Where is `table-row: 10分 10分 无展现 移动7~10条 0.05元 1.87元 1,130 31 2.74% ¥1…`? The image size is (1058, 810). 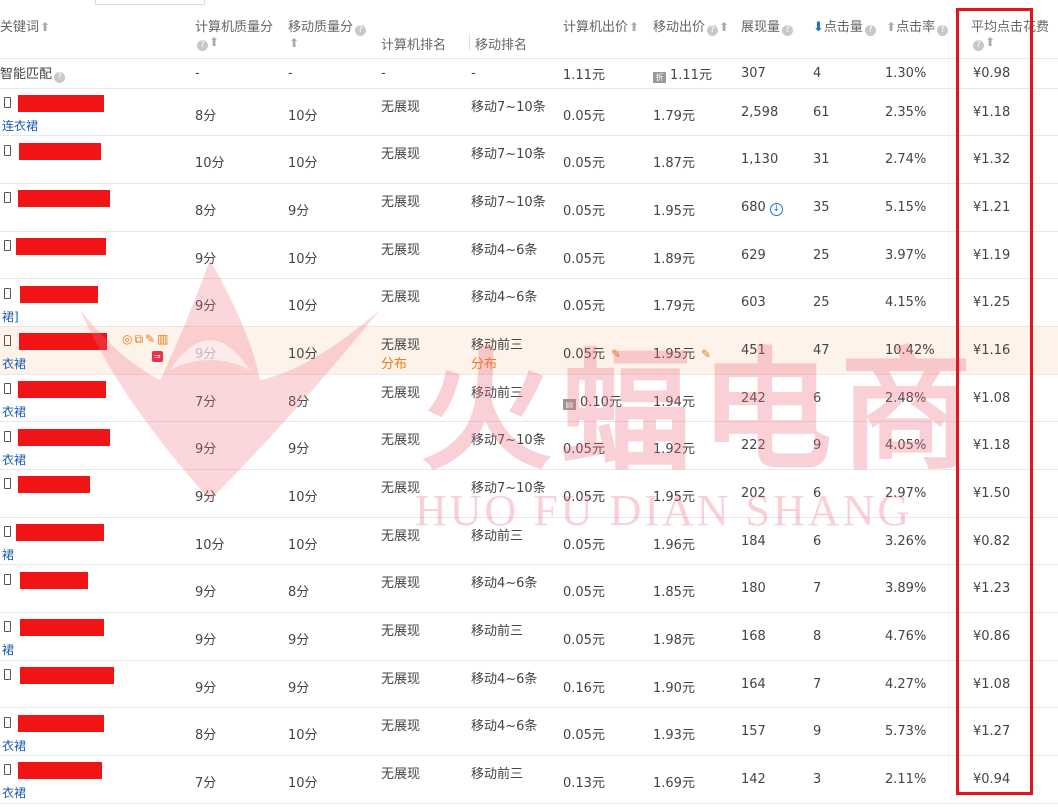 table-row: 10分 10分 无展现 移动7~10条 0.05元 1.87元 1,130 31 2.74% ¥1… is located at coordinates (529, 159).